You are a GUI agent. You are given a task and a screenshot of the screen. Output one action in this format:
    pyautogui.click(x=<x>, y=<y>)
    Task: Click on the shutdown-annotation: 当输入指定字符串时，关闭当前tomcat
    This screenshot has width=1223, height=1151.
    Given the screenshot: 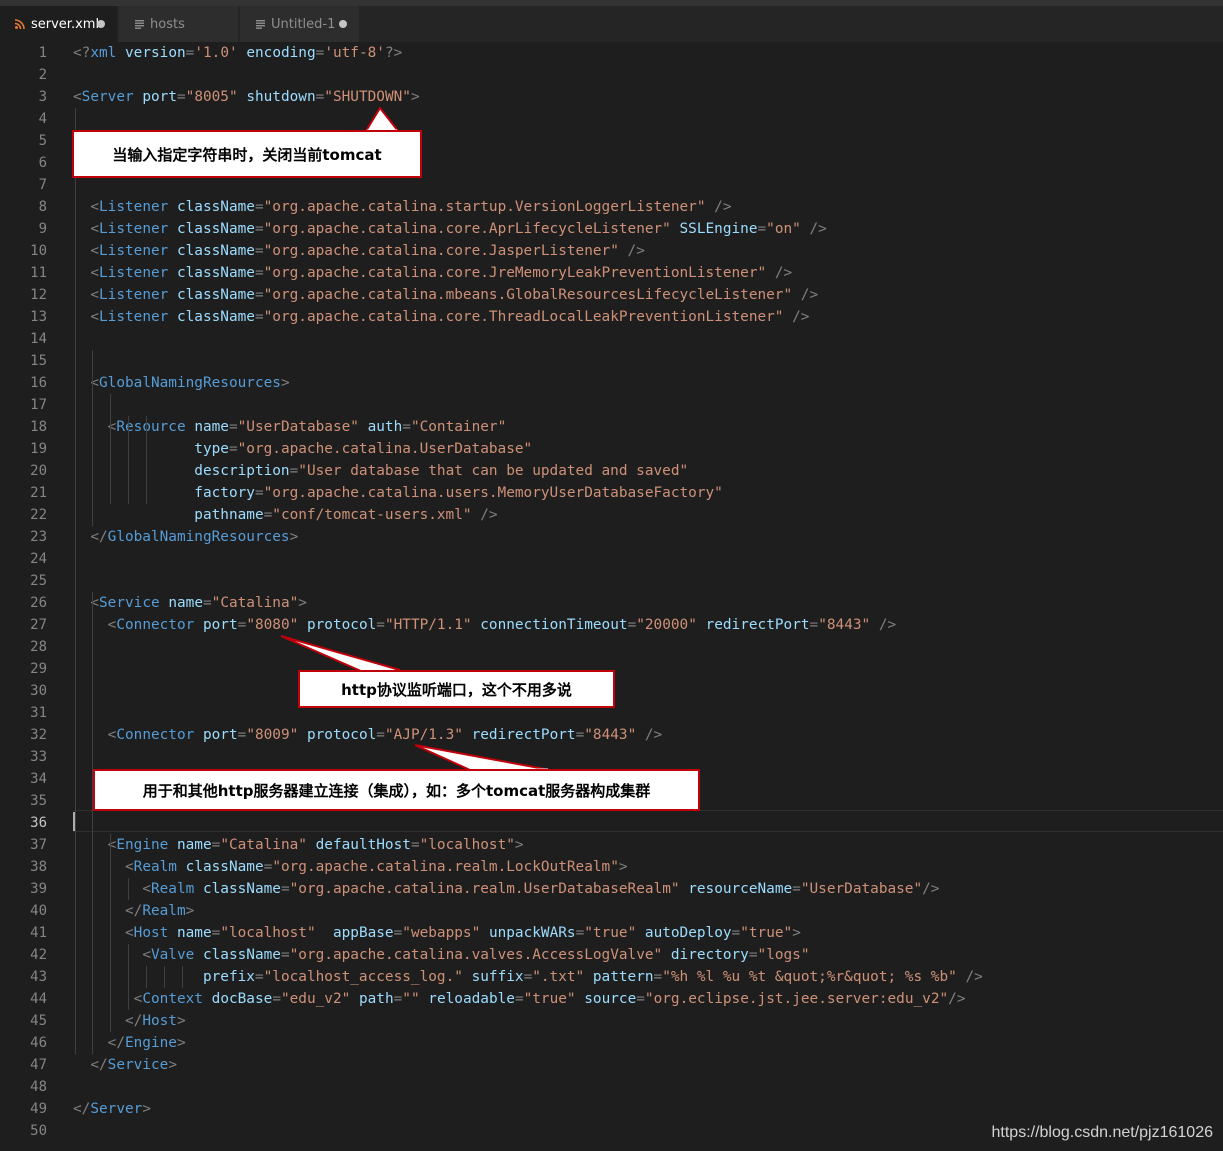 What is the action you would take?
    pyautogui.click(x=247, y=154)
    